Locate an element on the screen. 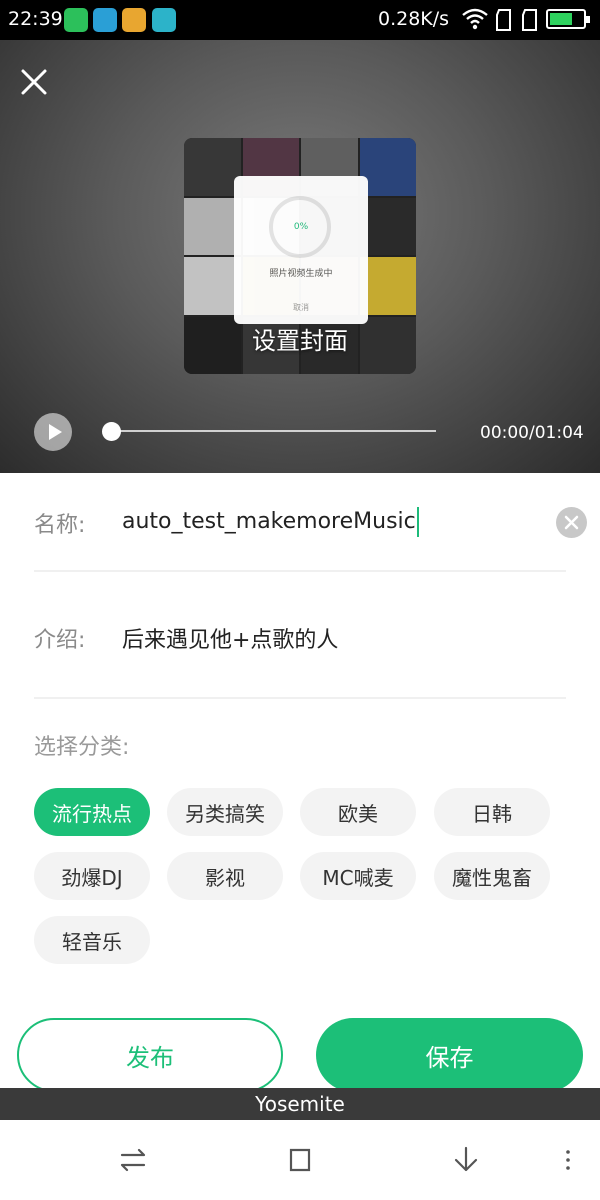  category-label: 选择分类: is located at coordinates (82, 747).